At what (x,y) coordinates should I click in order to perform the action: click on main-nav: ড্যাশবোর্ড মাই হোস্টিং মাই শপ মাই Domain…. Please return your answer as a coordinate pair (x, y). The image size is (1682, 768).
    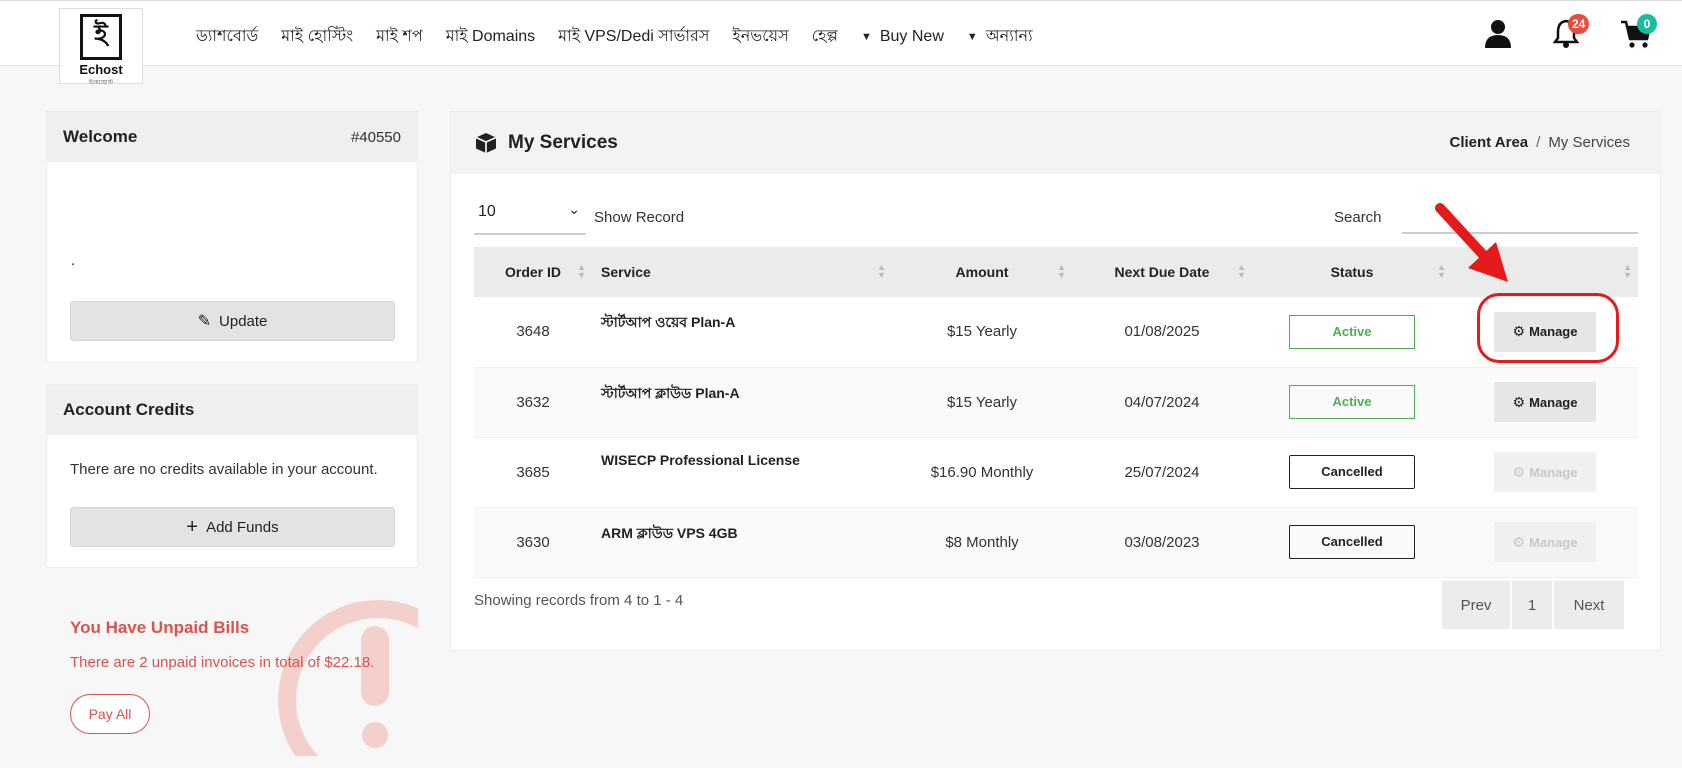
    Looking at the image, I should click on (626, 36).